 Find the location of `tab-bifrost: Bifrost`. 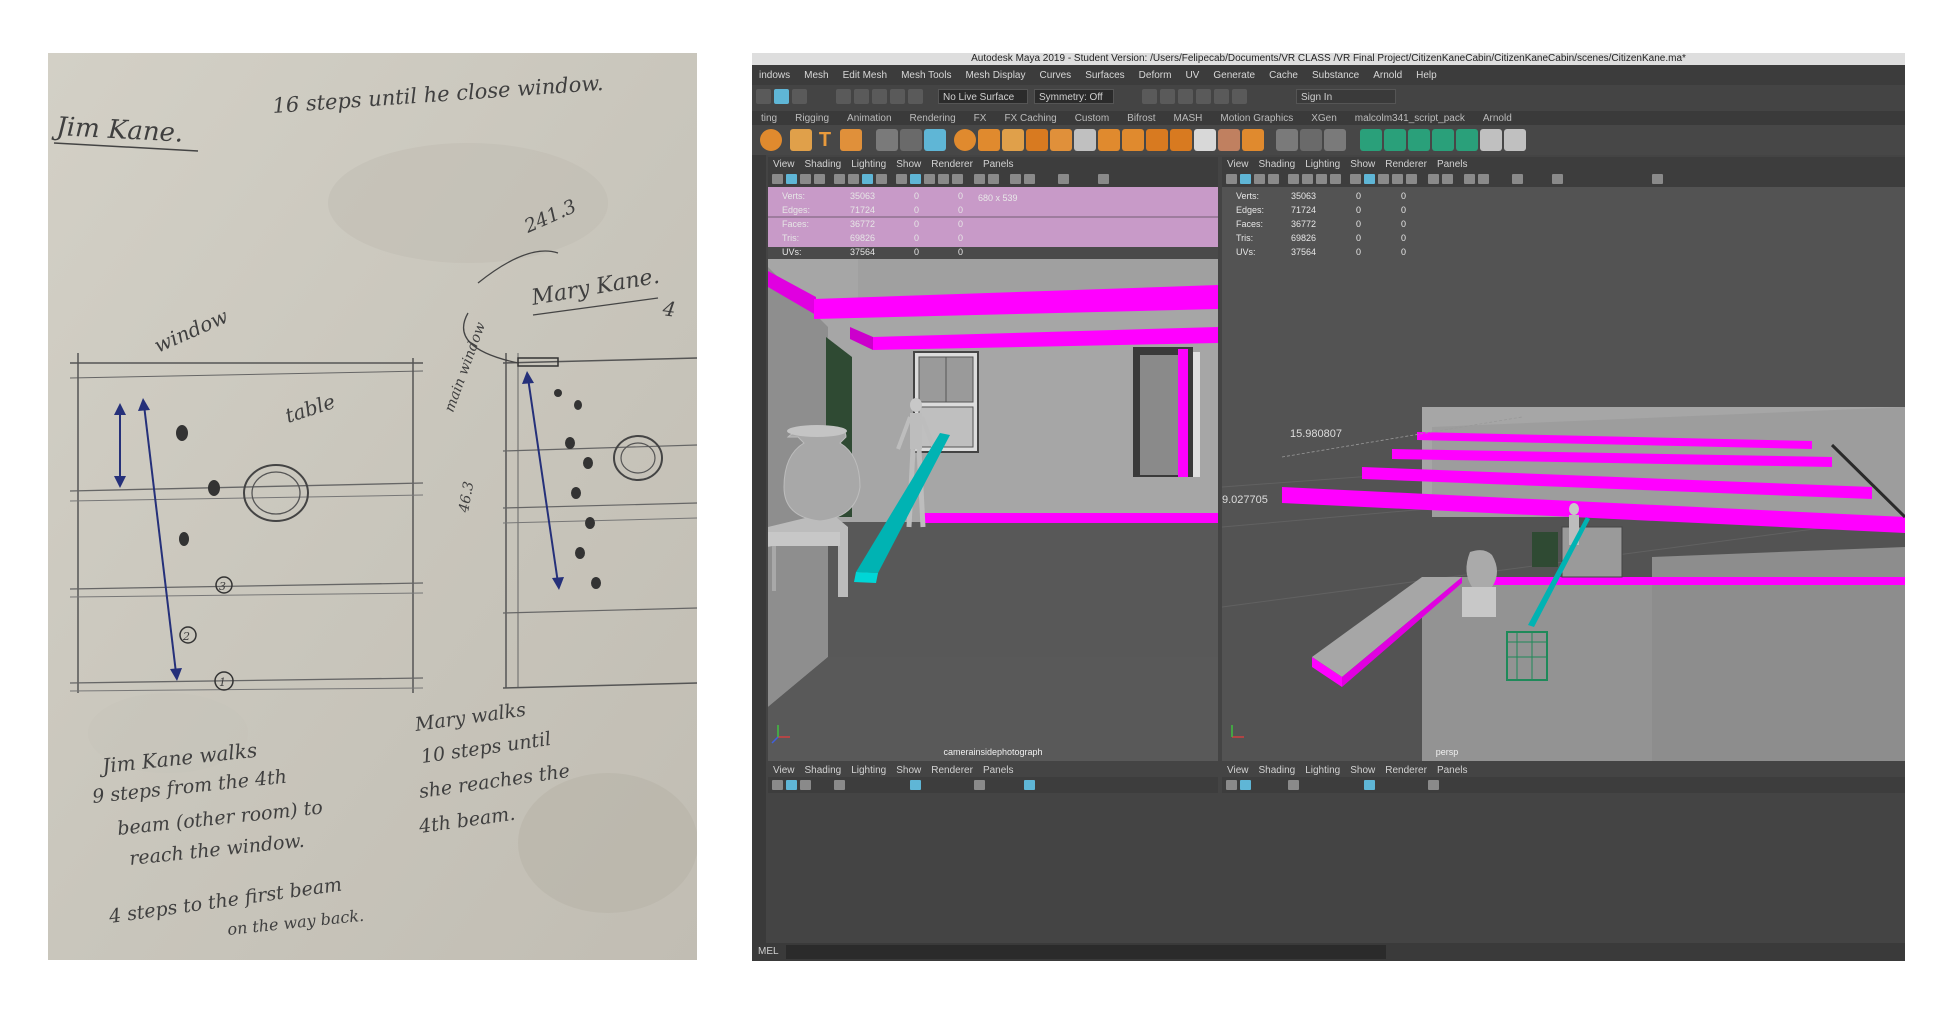

tab-bifrost: Bifrost is located at coordinates (1141, 118).